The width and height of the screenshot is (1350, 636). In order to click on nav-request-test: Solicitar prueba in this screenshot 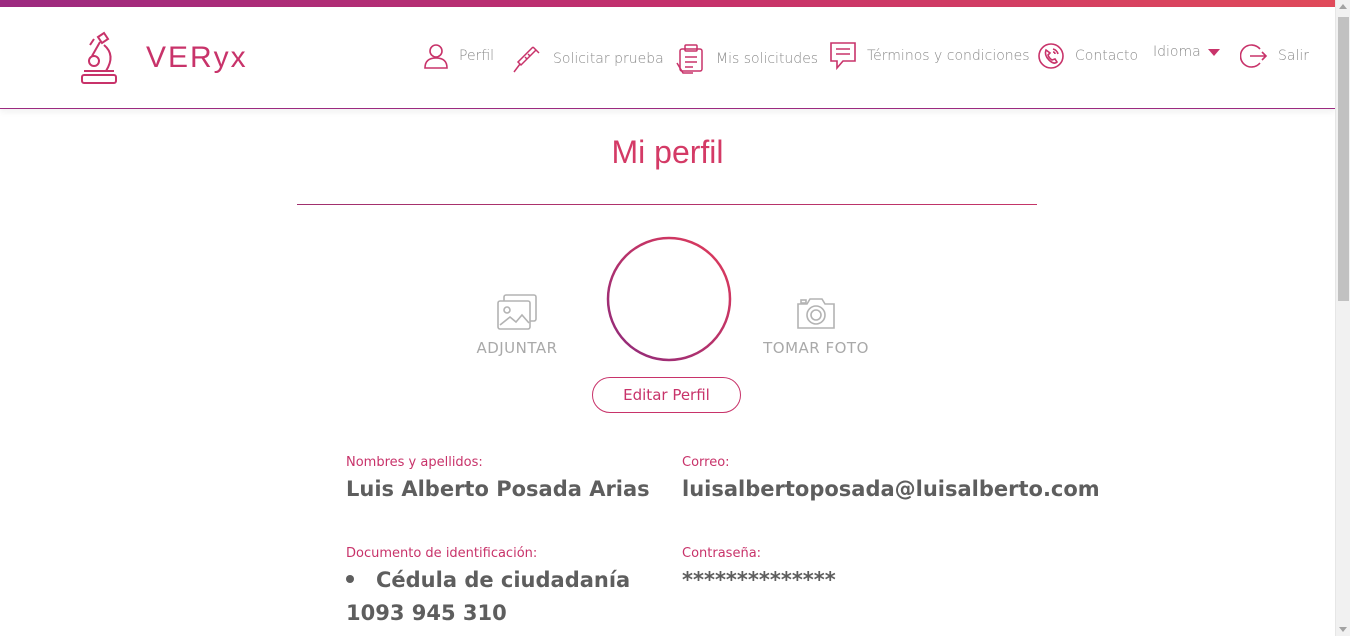, I will do `click(587, 59)`.